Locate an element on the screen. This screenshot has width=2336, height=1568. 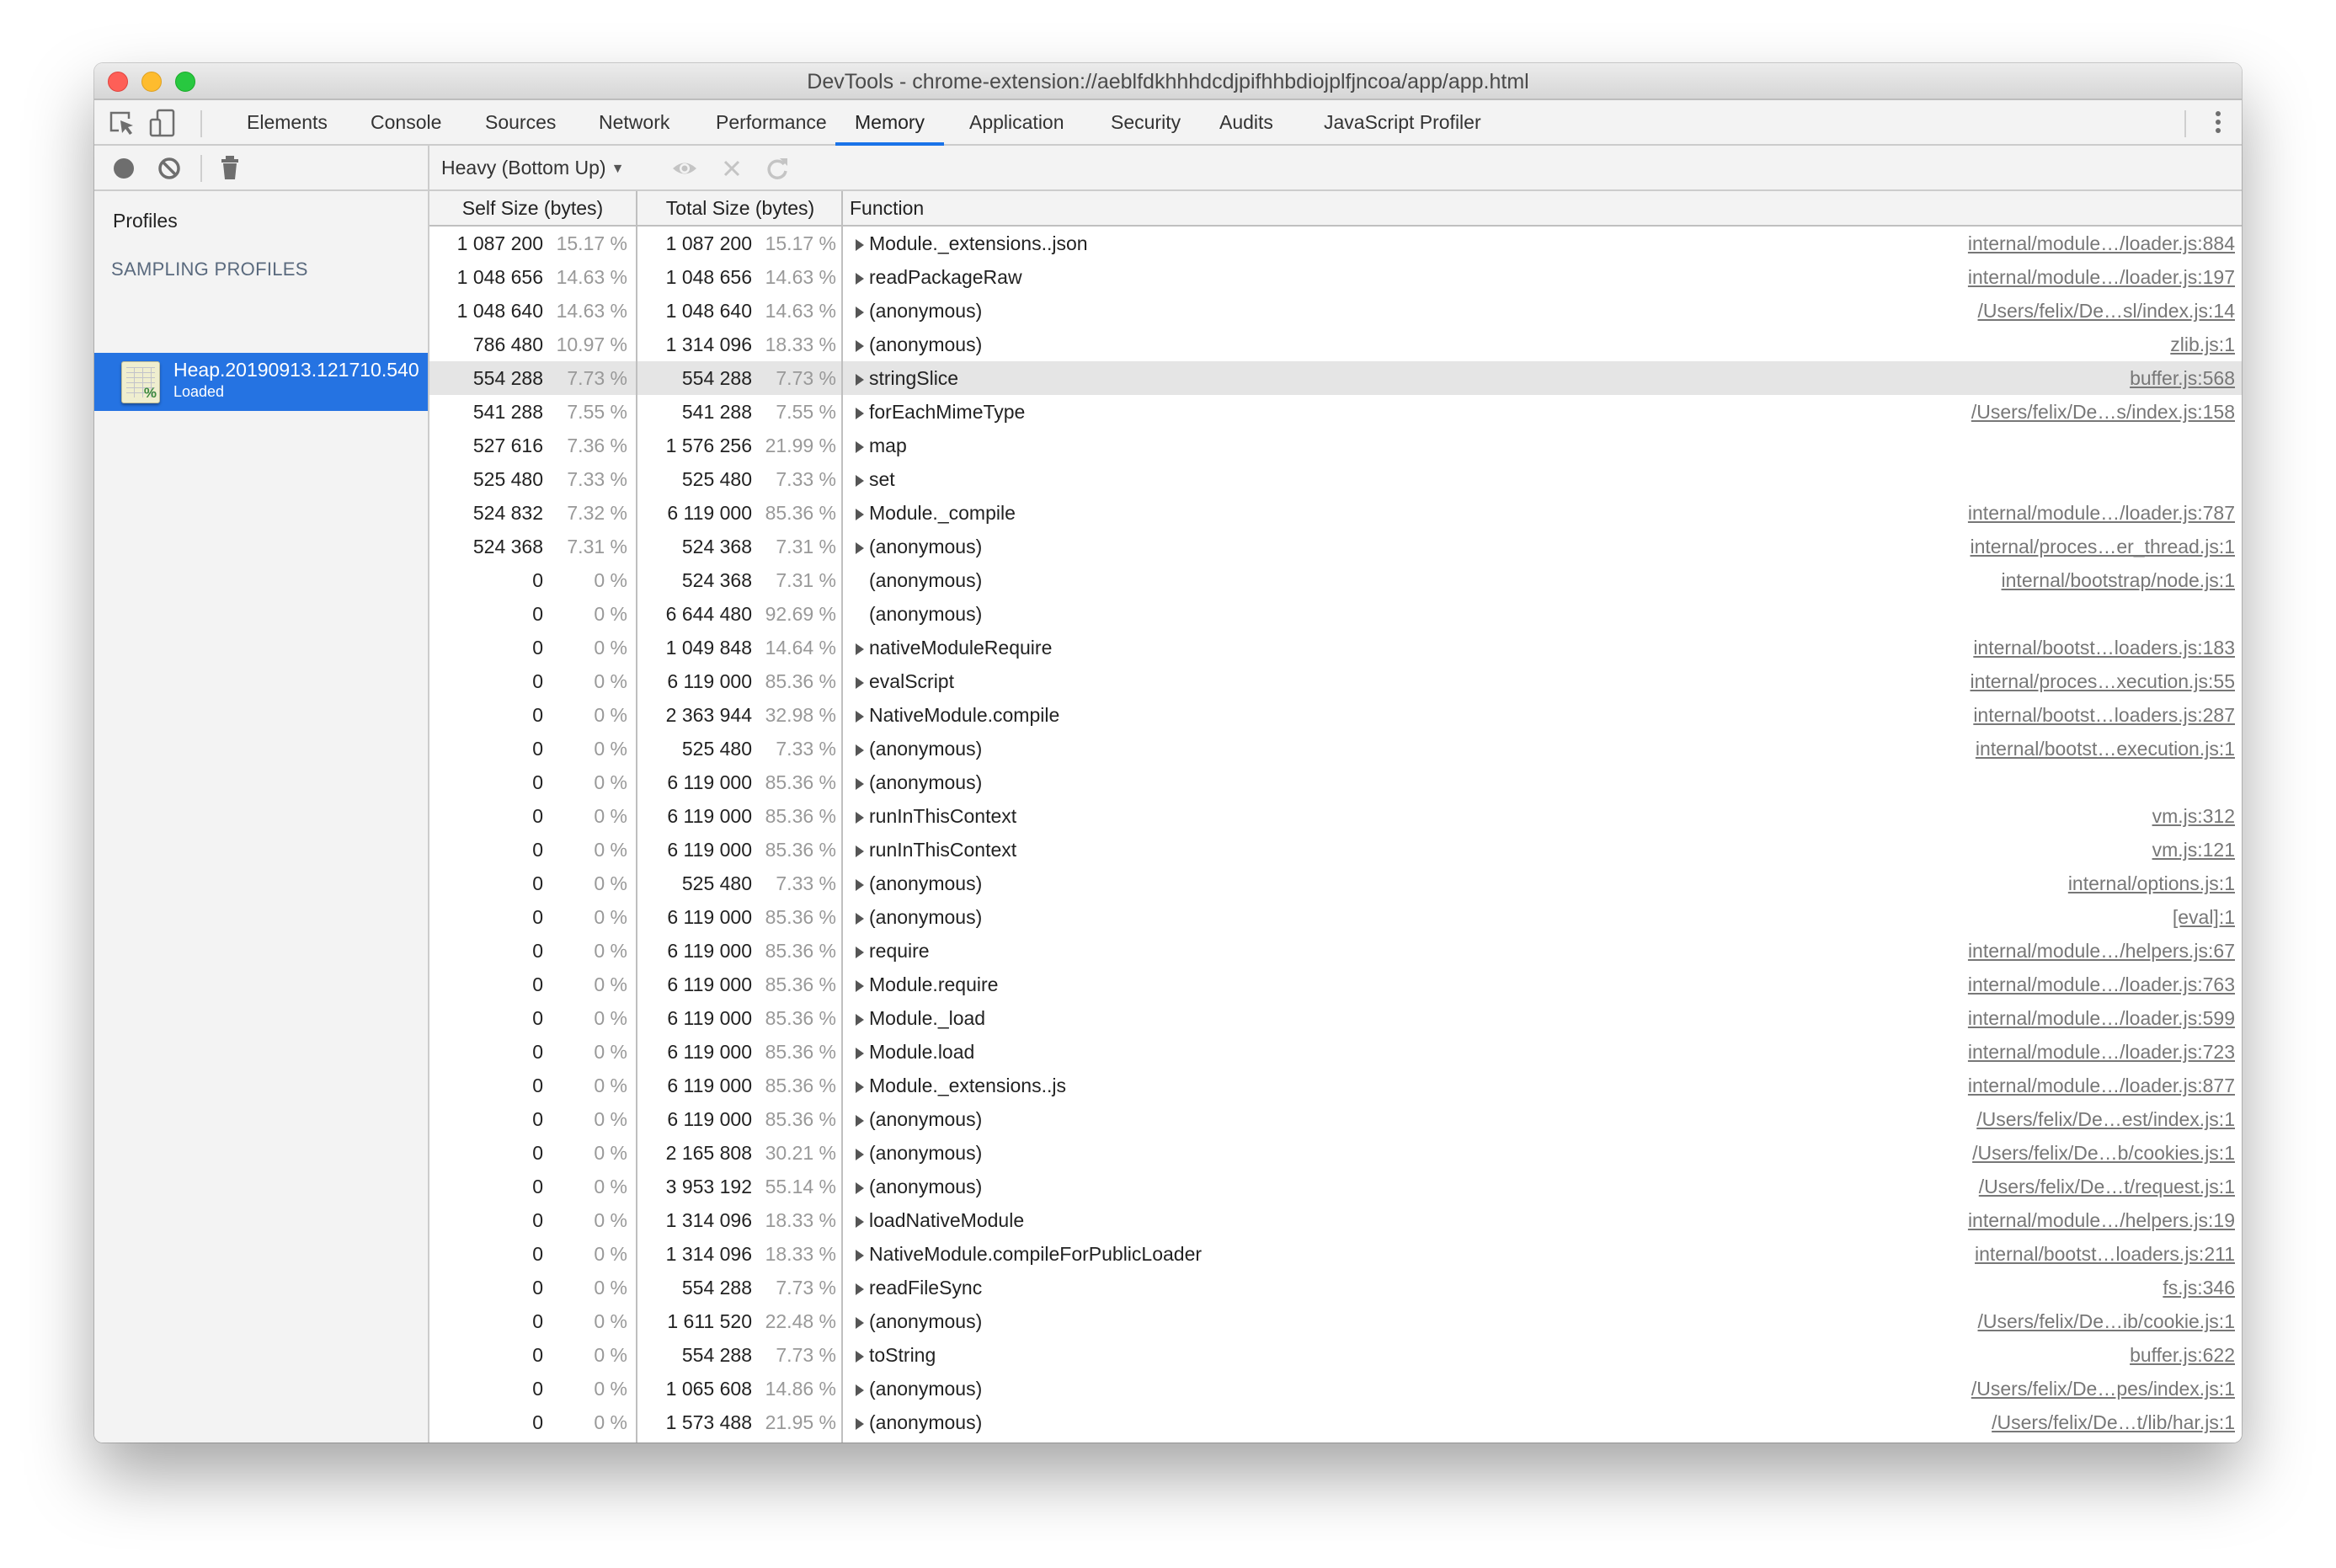
source-link: internal/bootstrap/node.js:1 is located at coordinates (2118, 580).